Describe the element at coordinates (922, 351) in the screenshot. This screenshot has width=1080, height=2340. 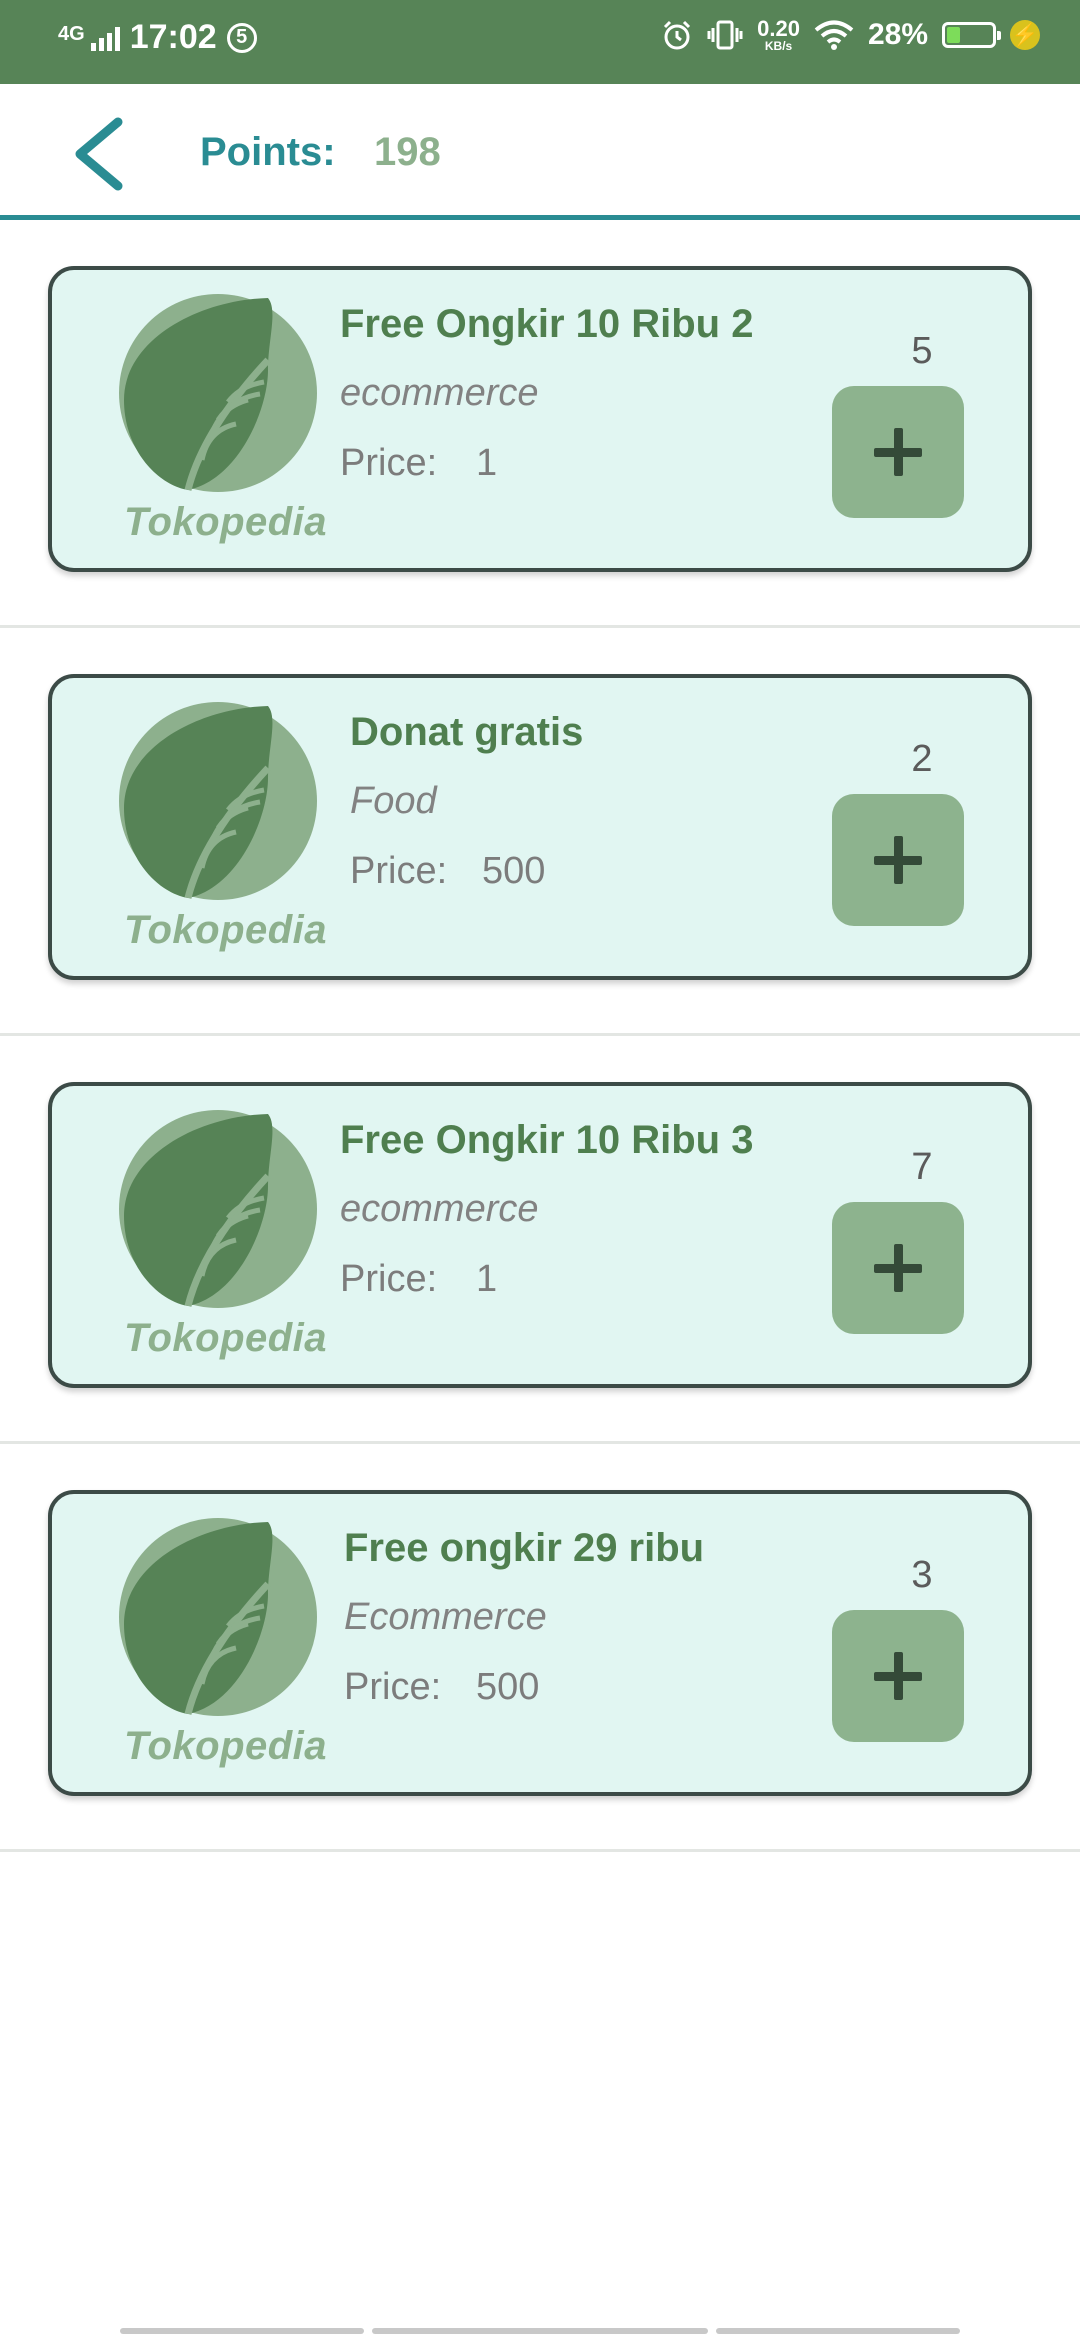
I see `quantity-count: 5` at that location.